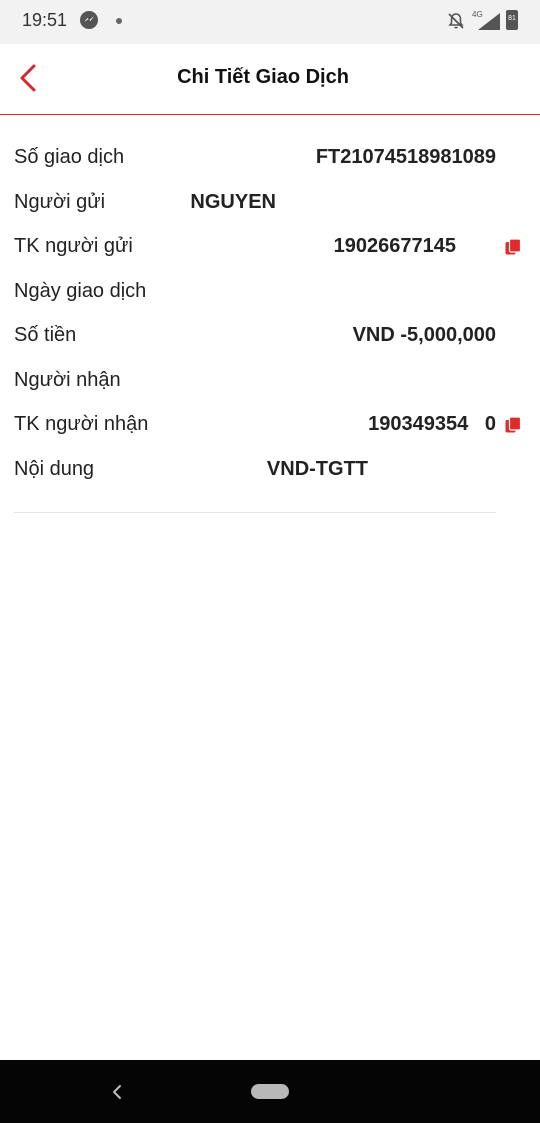 The image size is (540, 1123). I want to click on detail-label: TK người nhận, so click(81, 424).